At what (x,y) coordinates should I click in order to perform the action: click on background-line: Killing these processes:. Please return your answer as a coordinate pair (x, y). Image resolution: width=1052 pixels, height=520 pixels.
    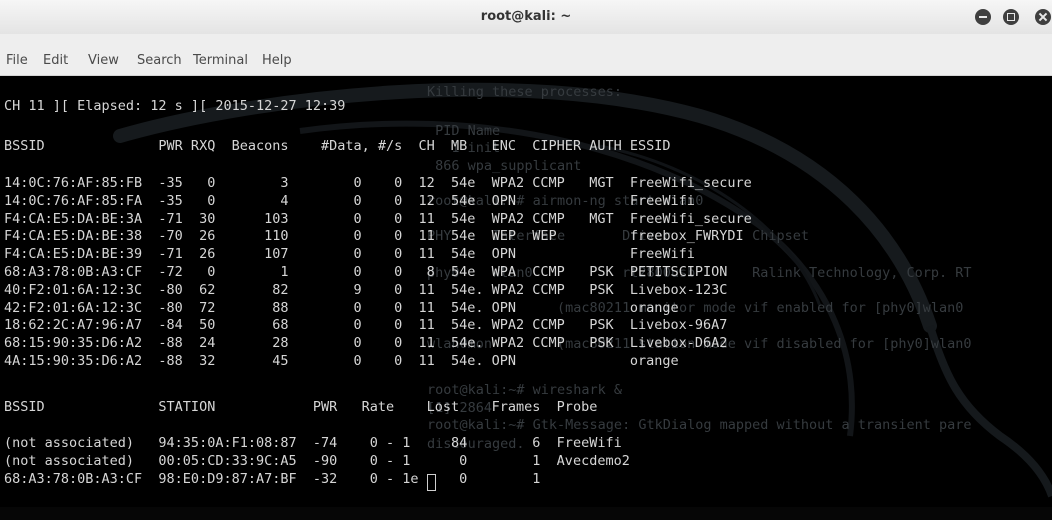
    Looking at the image, I should click on (525, 92).